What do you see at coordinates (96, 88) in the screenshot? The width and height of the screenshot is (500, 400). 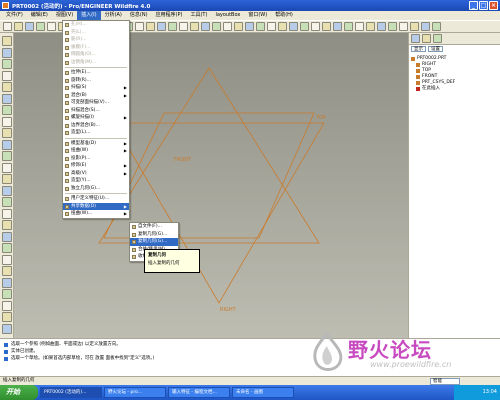 I see `insert-menu-item: 扫描(S) ▶` at bounding box center [96, 88].